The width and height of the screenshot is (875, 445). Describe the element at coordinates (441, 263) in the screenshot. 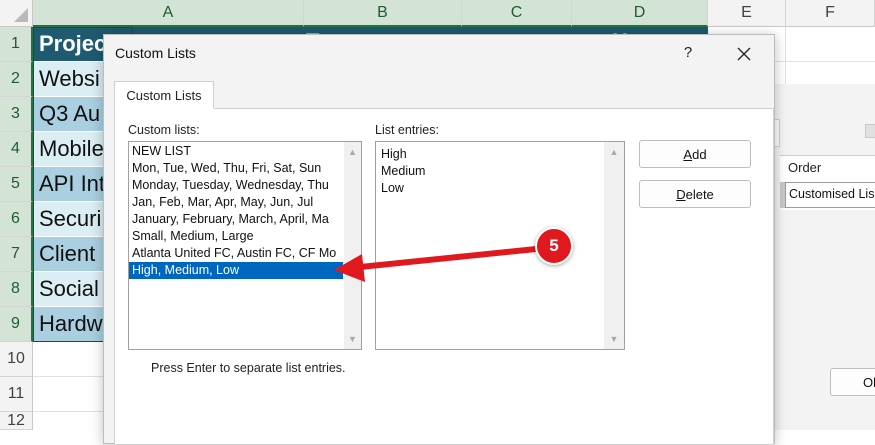

I see `annotation-arrow-icon` at that location.